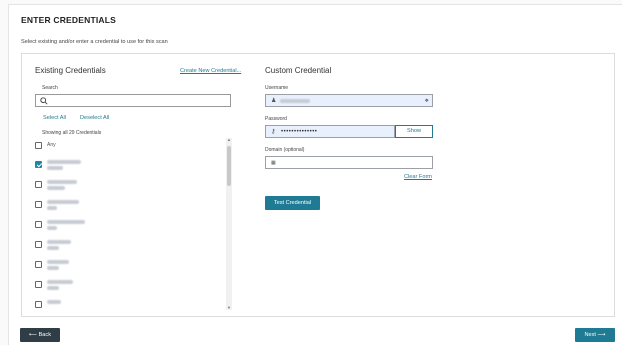 This screenshot has width=622, height=345. What do you see at coordinates (94, 118) in the screenshot?
I see `deselect-all-link: Deselect All` at bounding box center [94, 118].